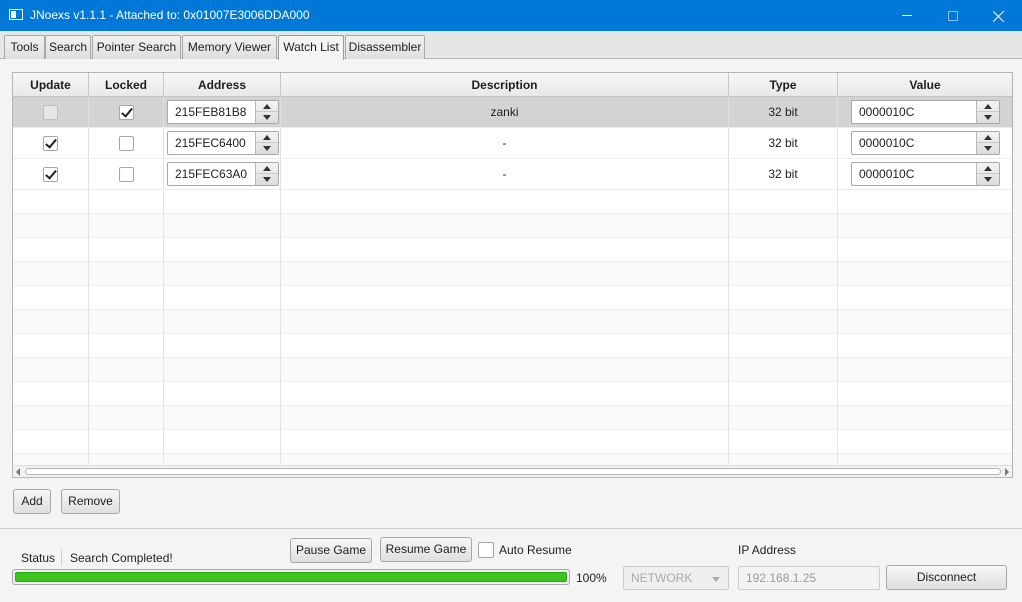  What do you see at coordinates (1007, 472) in the screenshot?
I see `scroll-right-arrow-icon` at bounding box center [1007, 472].